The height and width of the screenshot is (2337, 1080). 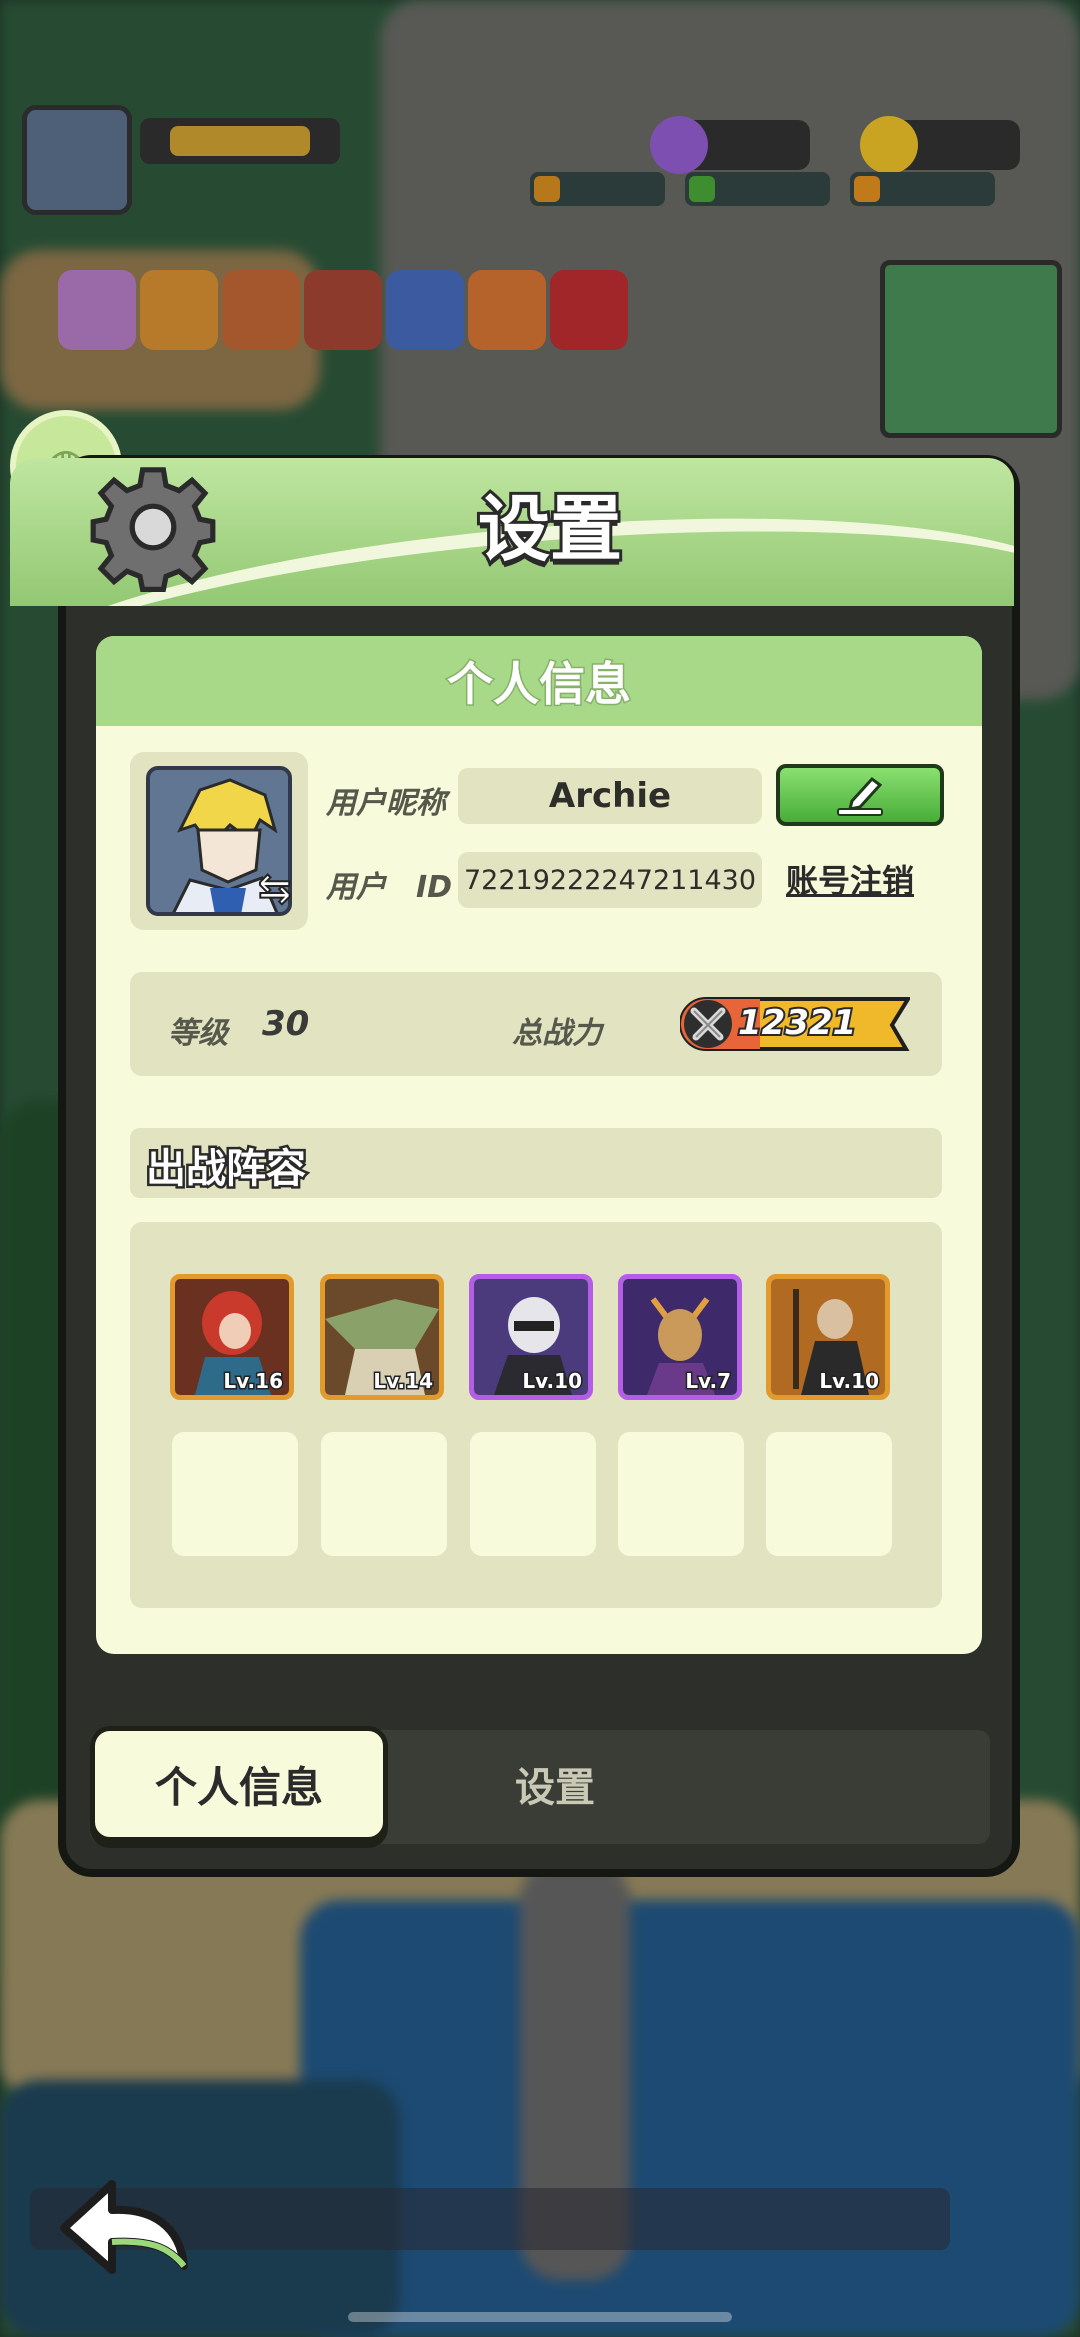 What do you see at coordinates (77, 160) in the screenshot?
I see `hud-player-avatar` at bounding box center [77, 160].